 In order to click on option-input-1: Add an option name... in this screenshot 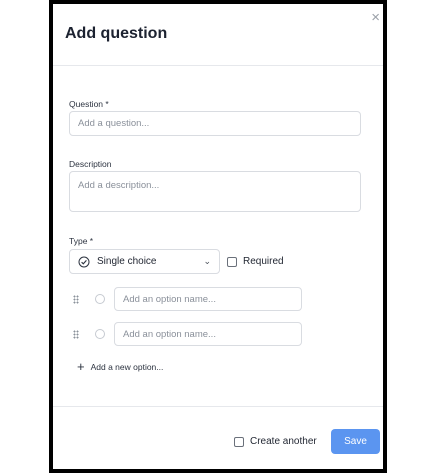, I will do `click(208, 299)`.